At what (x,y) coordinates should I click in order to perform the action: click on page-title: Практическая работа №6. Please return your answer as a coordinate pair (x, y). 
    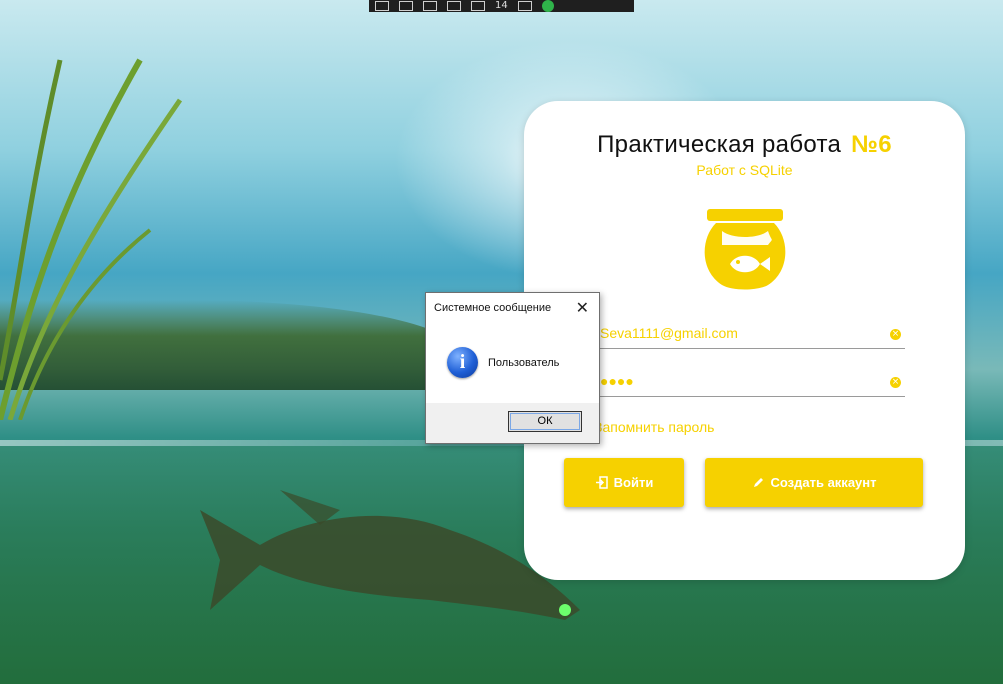
    Looking at the image, I should click on (744, 145).